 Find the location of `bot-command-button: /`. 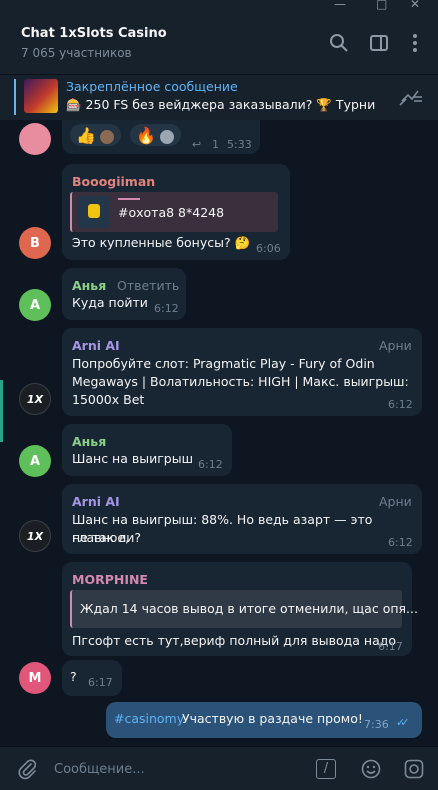

bot-command-button: / is located at coordinates (326, 769).